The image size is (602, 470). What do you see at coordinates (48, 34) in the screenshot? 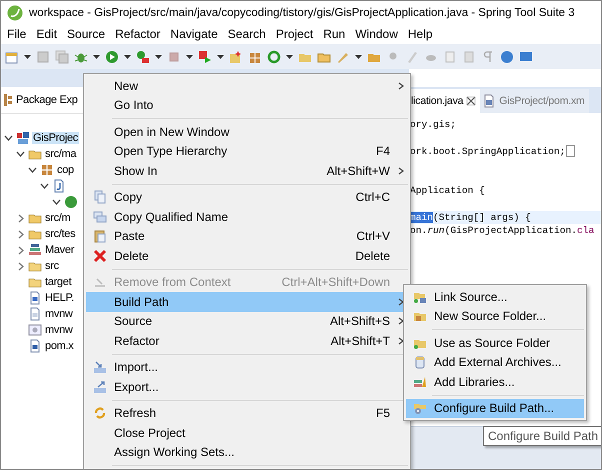
I see `menu-bar-item: Edit` at bounding box center [48, 34].